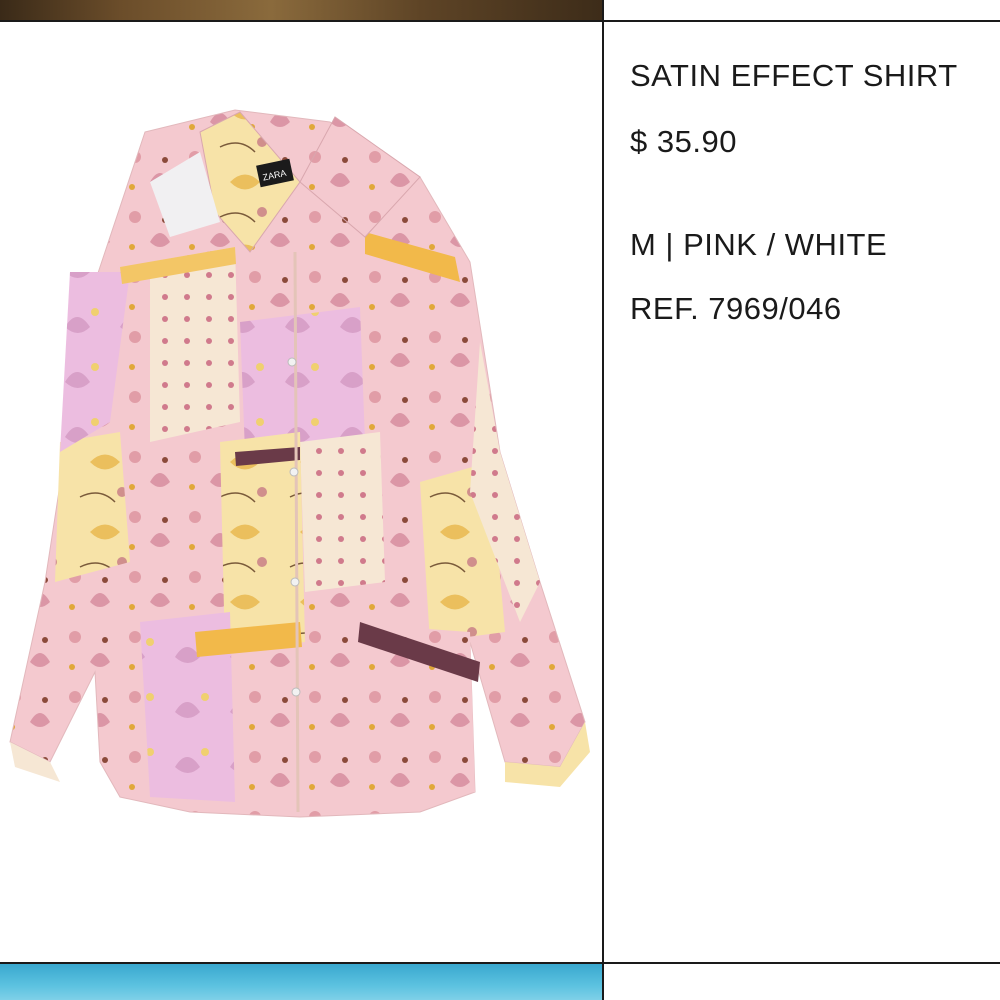 Image resolution: width=1000 pixels, height=1000 pixels. I want to click on next-item-image, so click(301, 982).